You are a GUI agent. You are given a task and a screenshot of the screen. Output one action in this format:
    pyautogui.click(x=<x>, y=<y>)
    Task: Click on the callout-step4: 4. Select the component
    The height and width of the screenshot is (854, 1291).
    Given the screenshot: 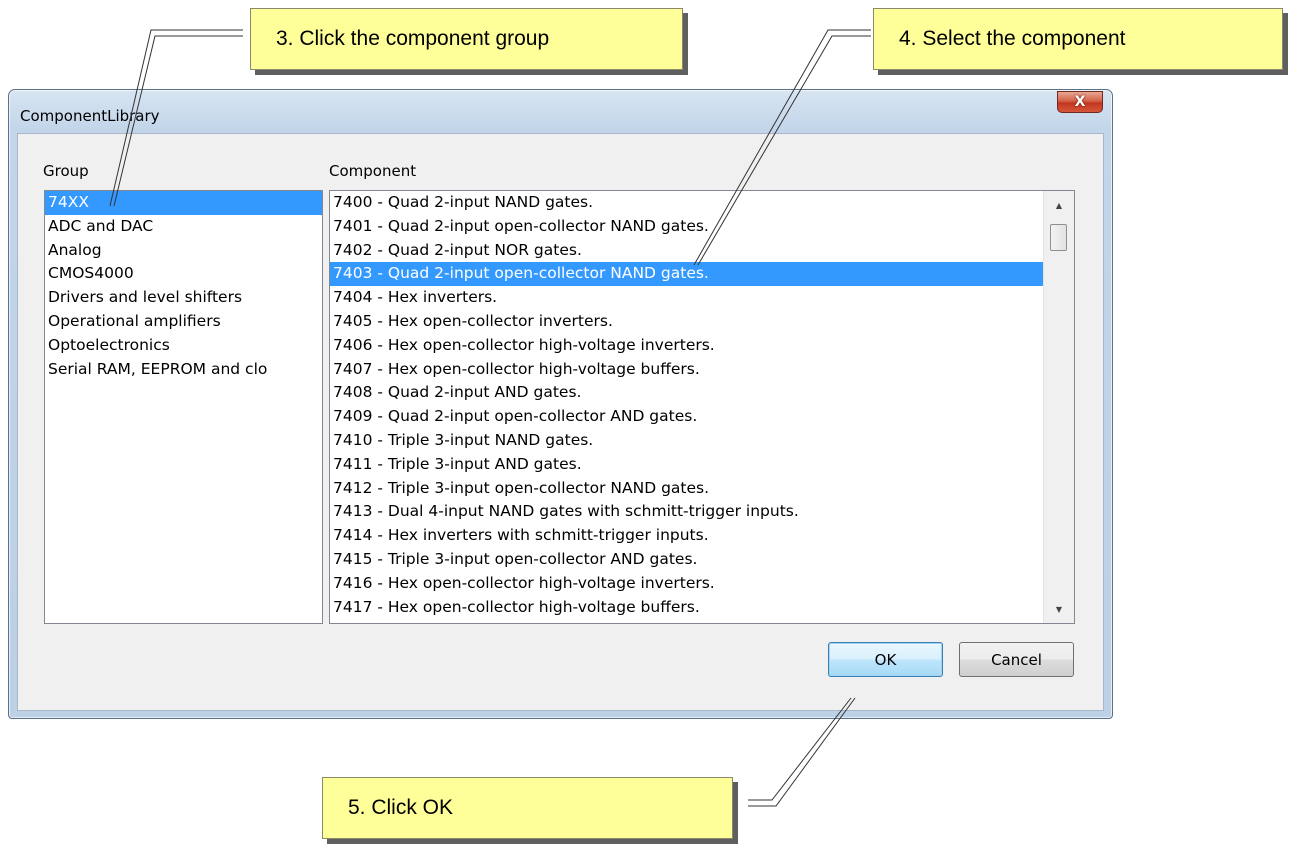 What is the action you would take?
    pyautogui.click(x=1078, y=39)
    